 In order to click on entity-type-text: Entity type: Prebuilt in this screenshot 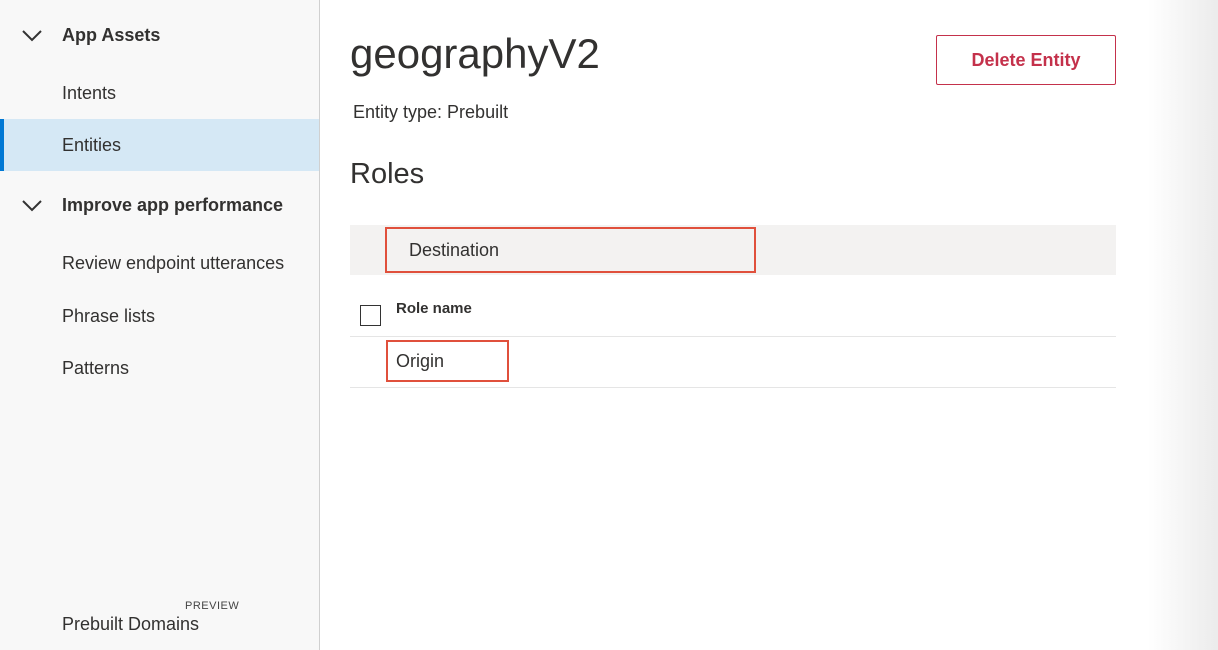, I will do `click(431, 112)`.